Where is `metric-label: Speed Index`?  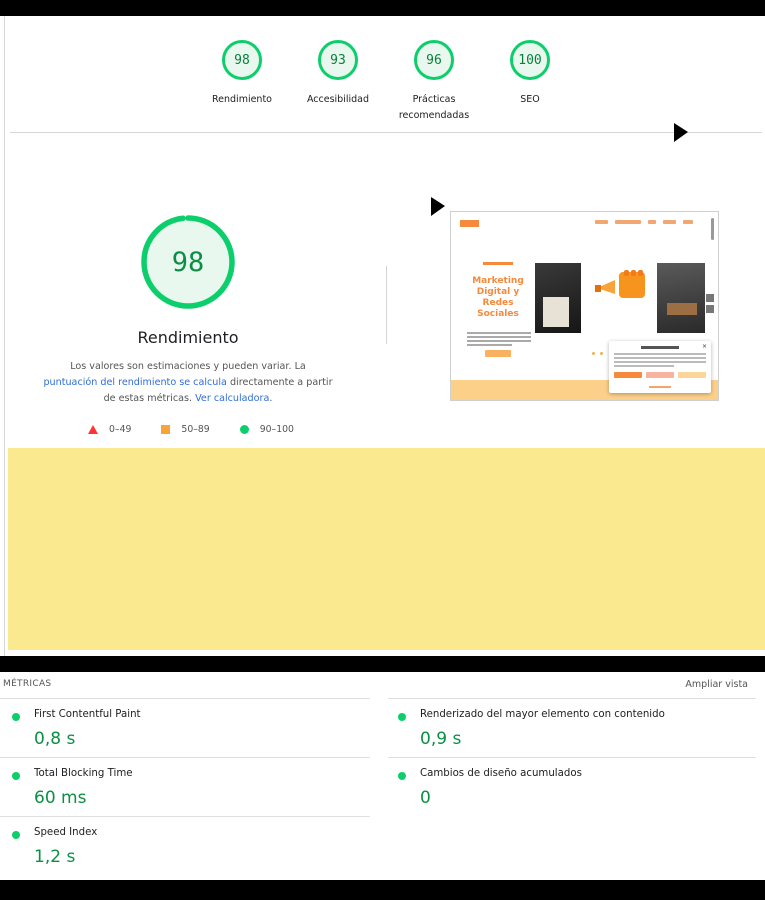
metric-label: Speed Index is located at coordinates (66, 832).